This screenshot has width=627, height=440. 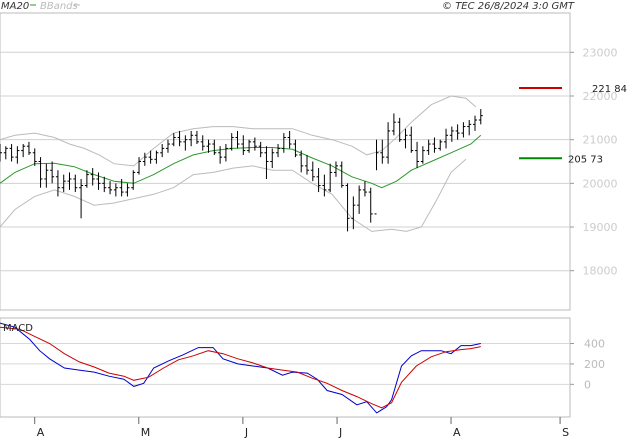 I want to click on price-y-tick-label: 20000, so click(x=600, y=183).